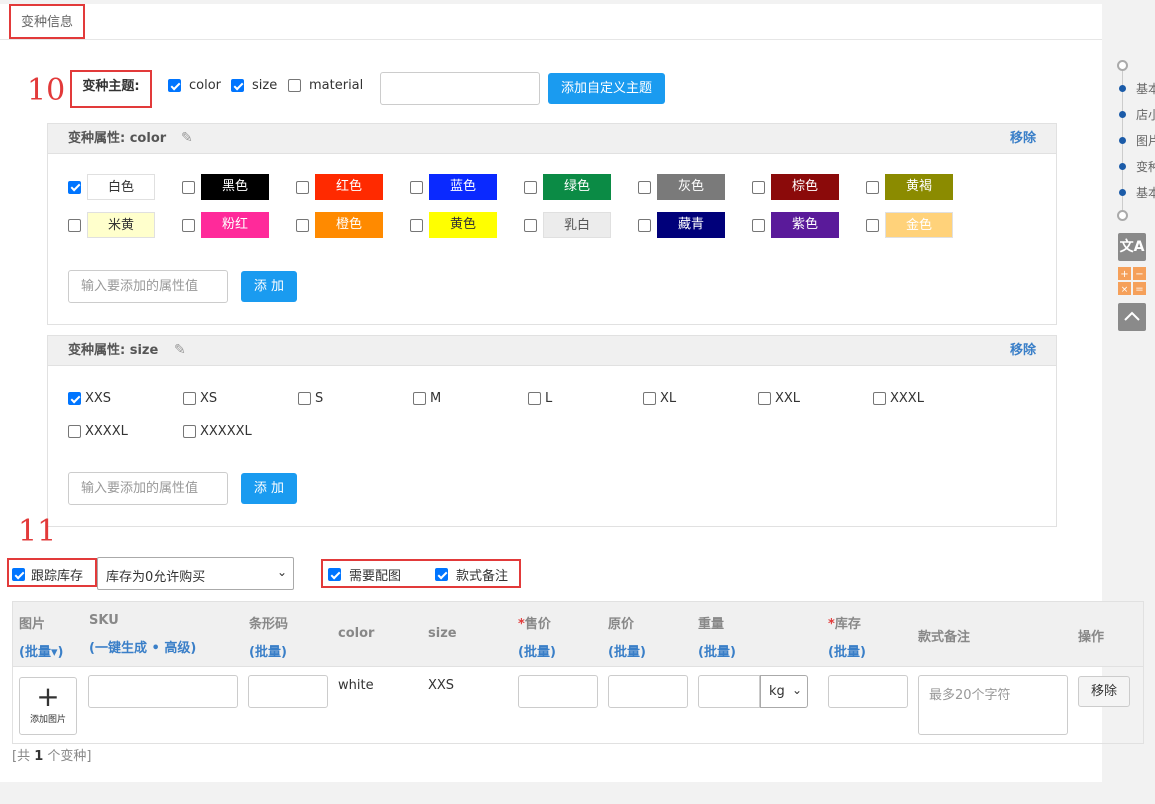 The image size is (1155, 804). I want to click on color-option: 灰色, so click(681, 187).